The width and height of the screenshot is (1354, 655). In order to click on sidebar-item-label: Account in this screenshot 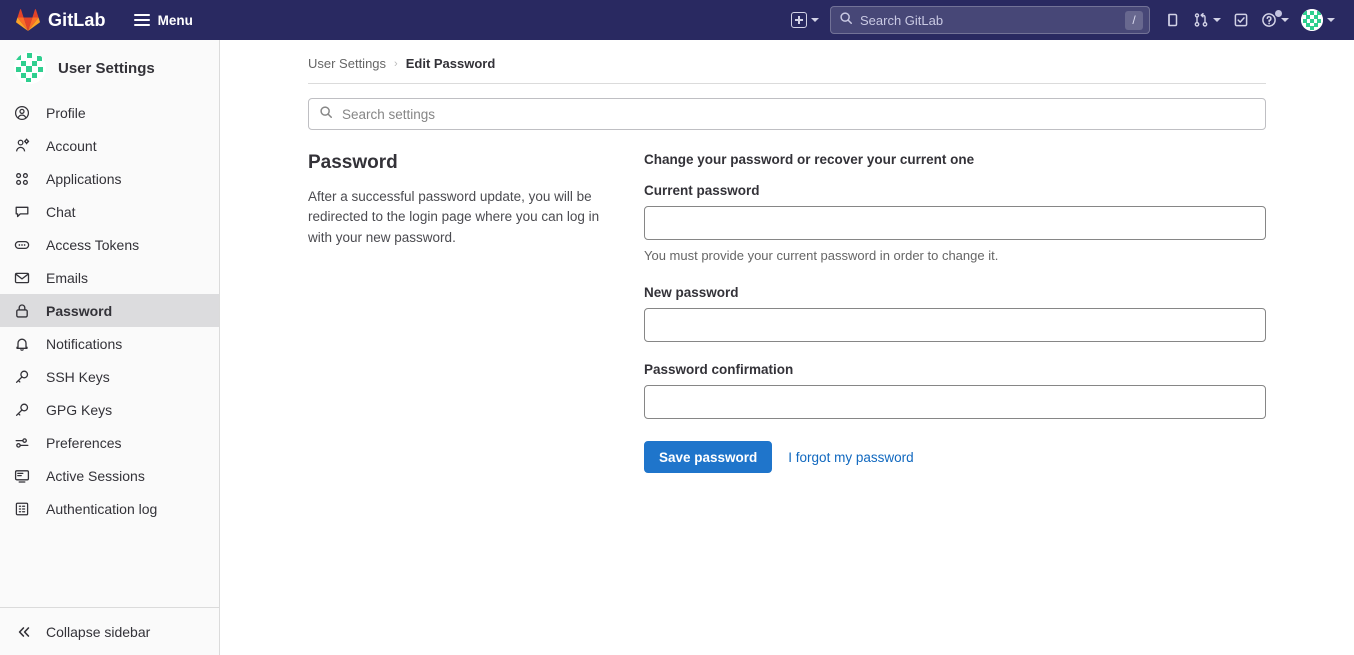, I will do `click(71, 145)`.